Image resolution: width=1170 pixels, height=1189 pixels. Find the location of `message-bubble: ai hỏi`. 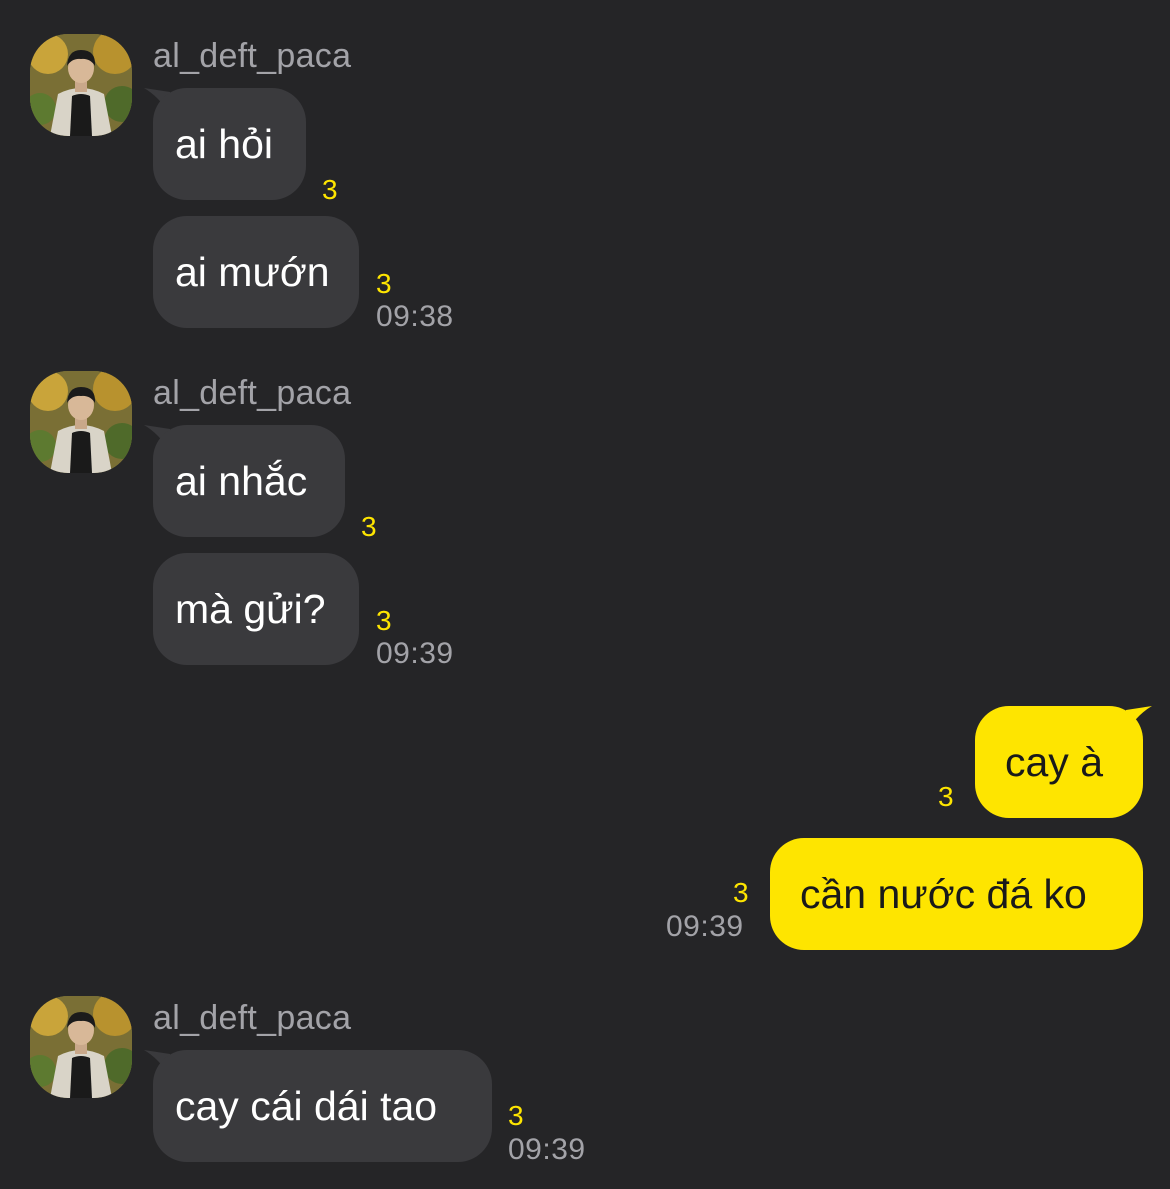

message-bubble: ai hỏi is located at coordinates (229, 144).